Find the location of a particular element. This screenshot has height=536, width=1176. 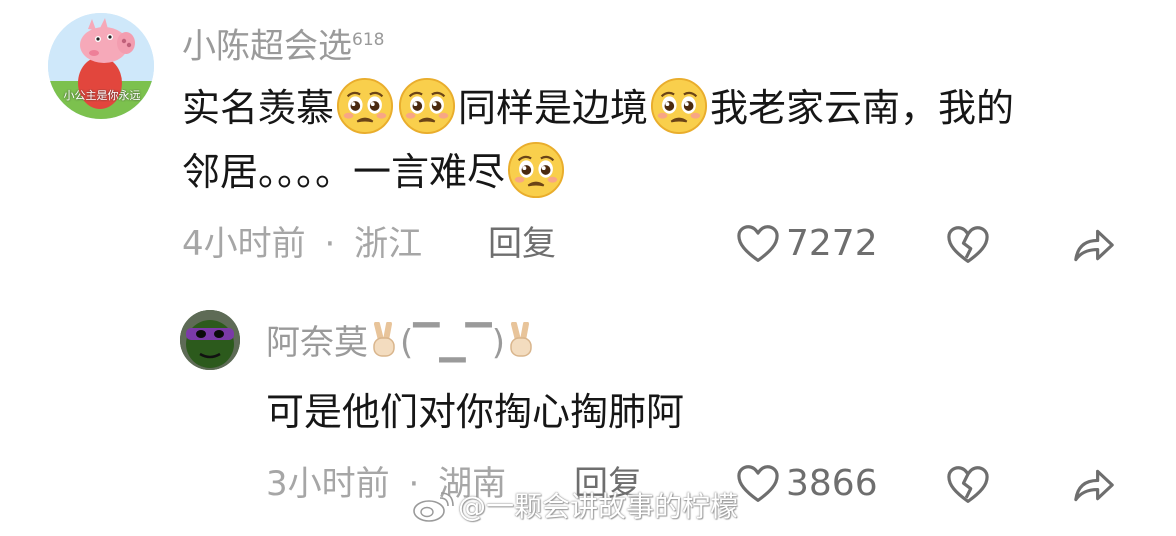

comment-text-segment: 实名羡慕 is located at coordinates (258, 108).